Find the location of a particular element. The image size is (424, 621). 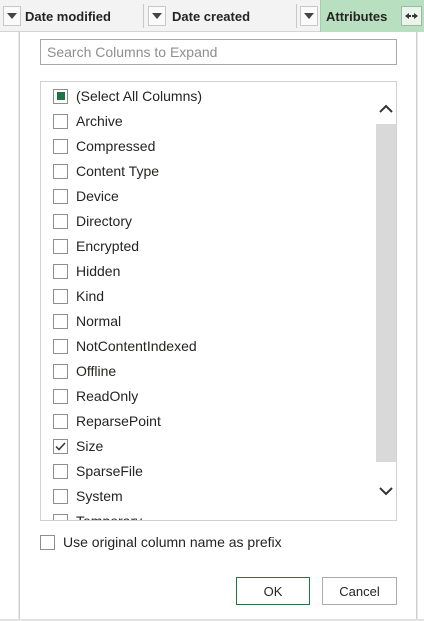

list-item-size: Size is located at coordinates (78, 446).